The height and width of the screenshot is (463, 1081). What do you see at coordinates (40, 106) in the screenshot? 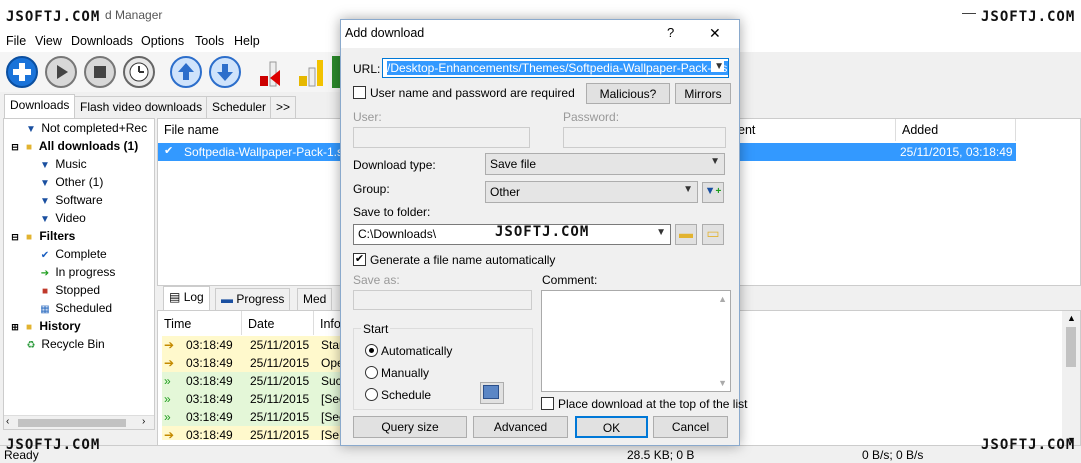
I see `tab-downloads: Downloads` at bounding box center [40, 106].